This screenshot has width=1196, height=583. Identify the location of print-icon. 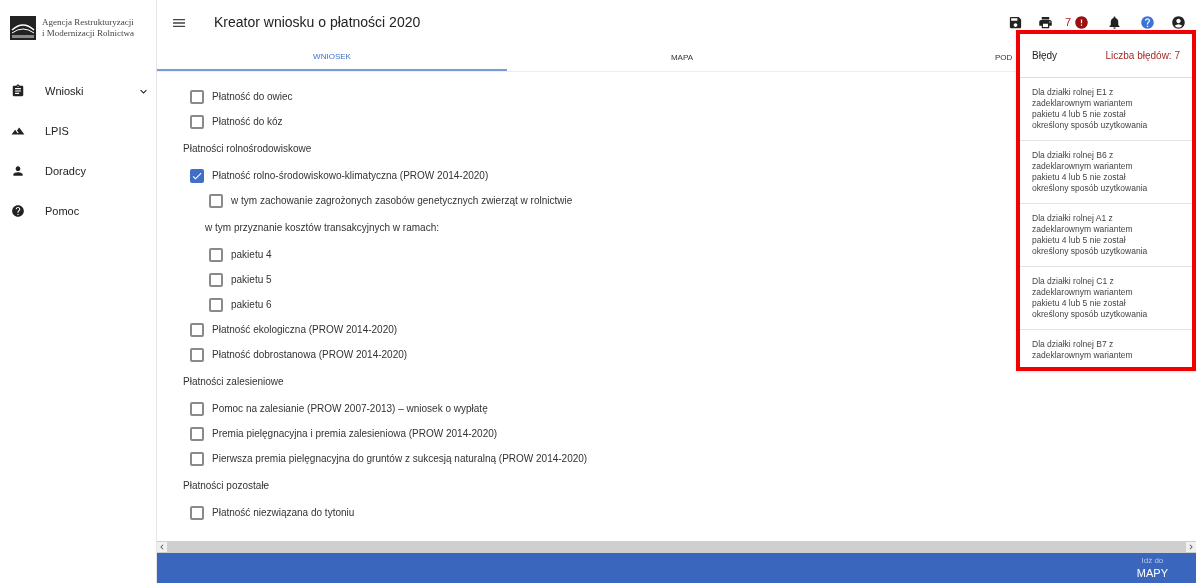
(1045, 22).